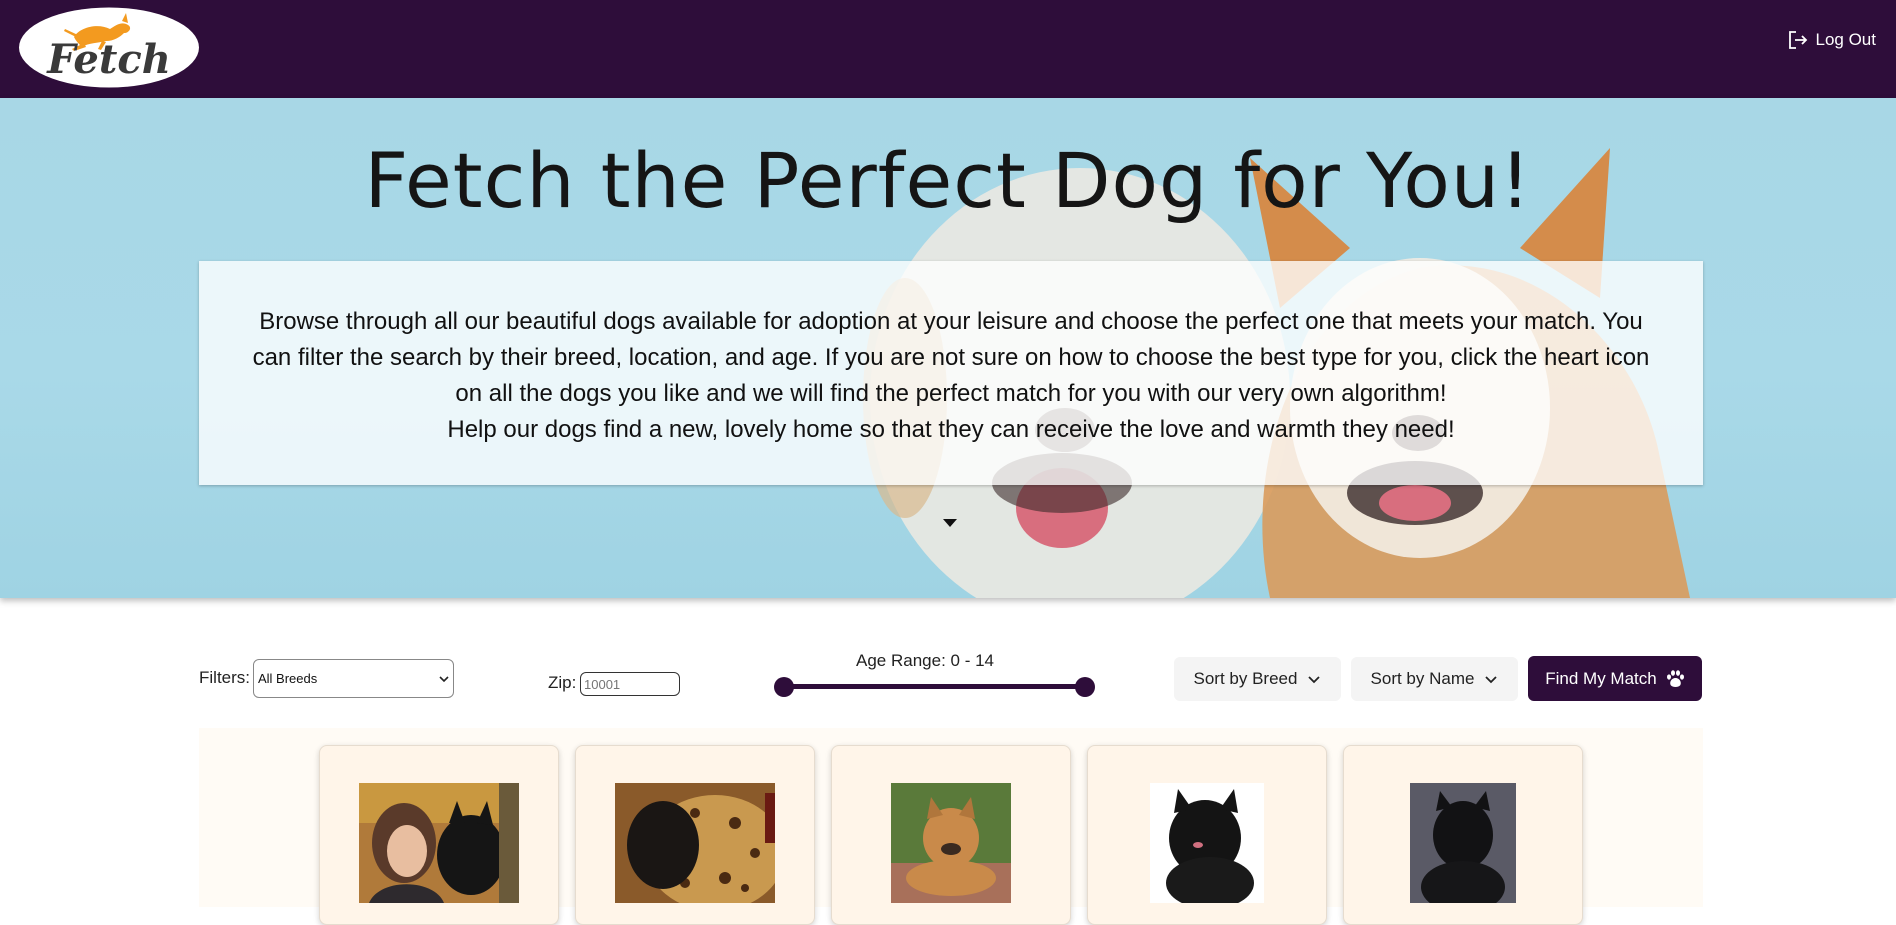  I want to click on svg-text: Fetch, so click(108, 59).